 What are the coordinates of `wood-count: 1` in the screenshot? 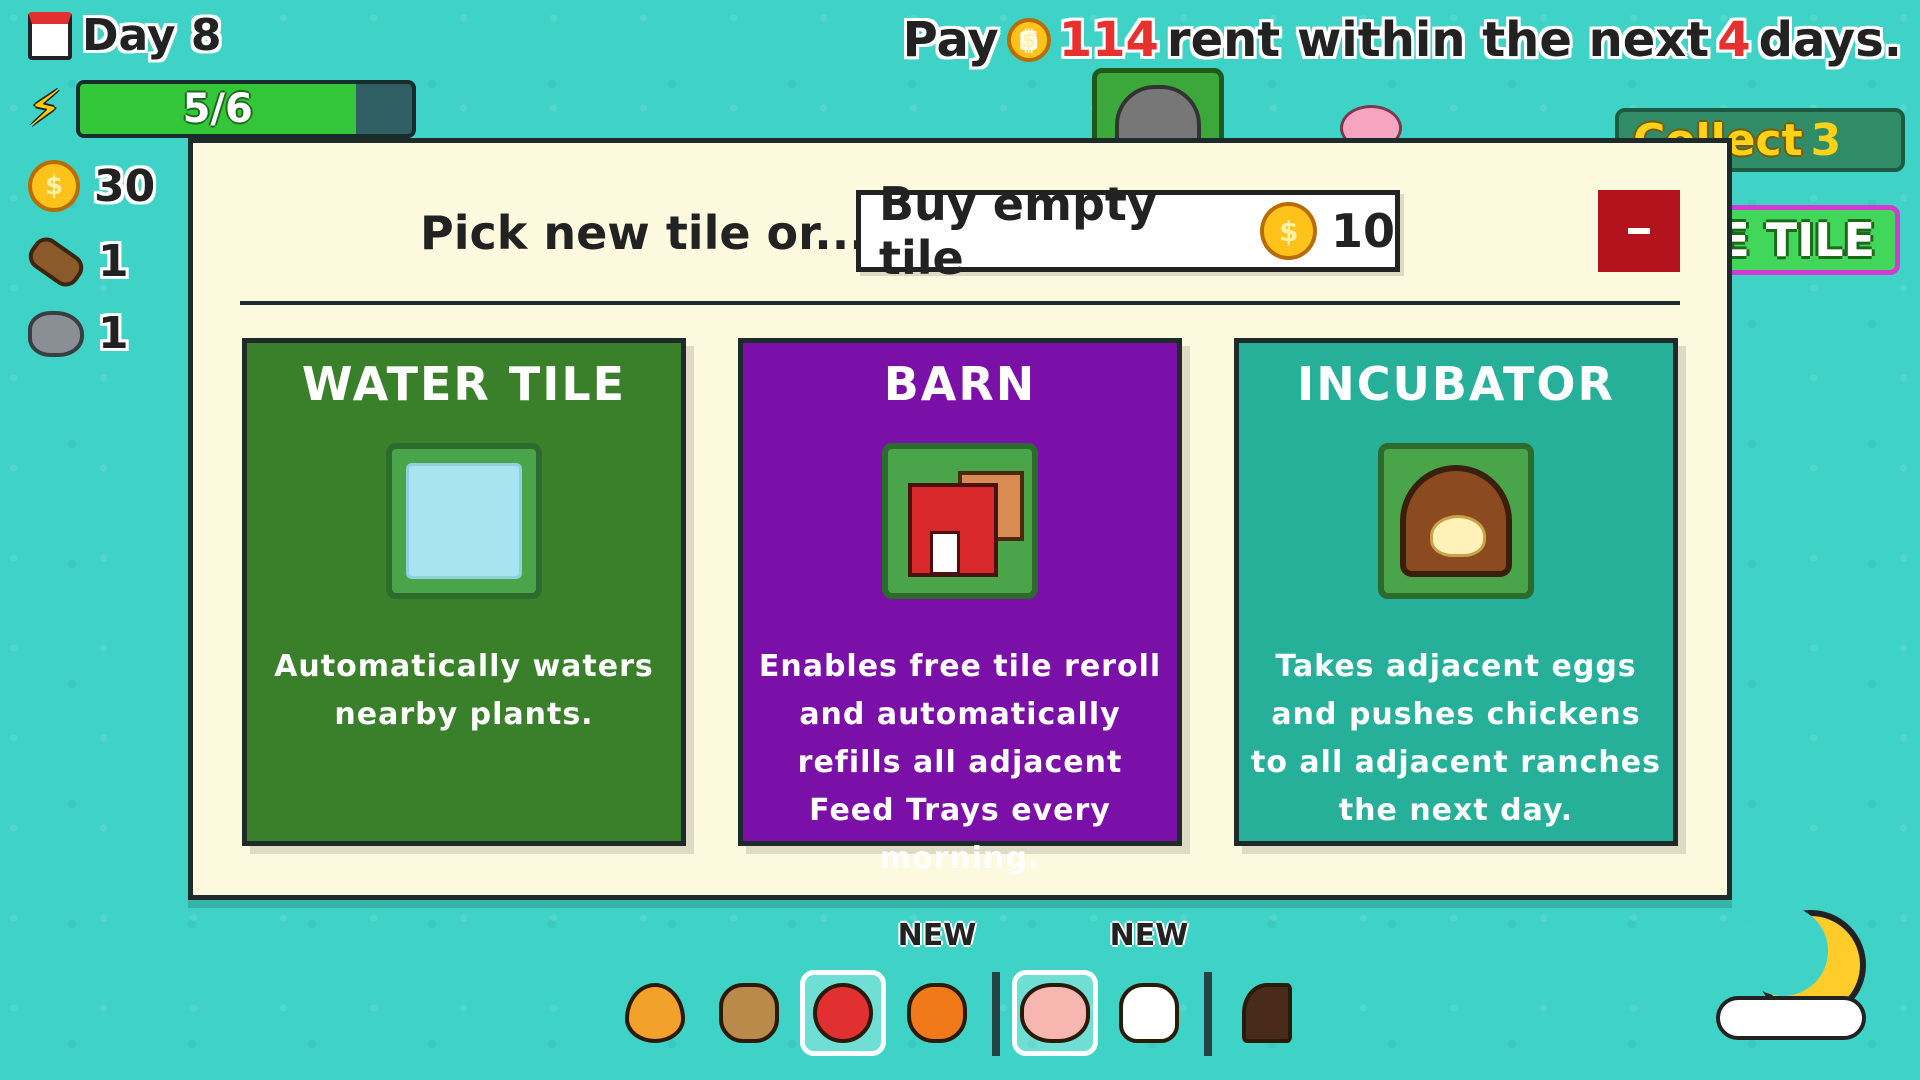 It's located at (113, 261).